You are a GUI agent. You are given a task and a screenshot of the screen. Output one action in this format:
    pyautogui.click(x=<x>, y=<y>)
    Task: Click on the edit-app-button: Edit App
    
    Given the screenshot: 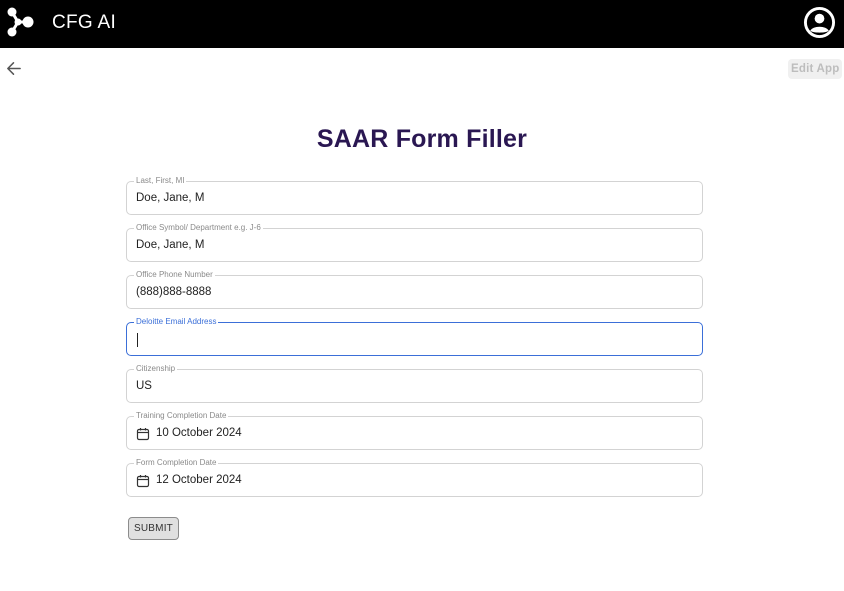 What is the action you would take?
    pyautogui.click(x=815, y=69)
    